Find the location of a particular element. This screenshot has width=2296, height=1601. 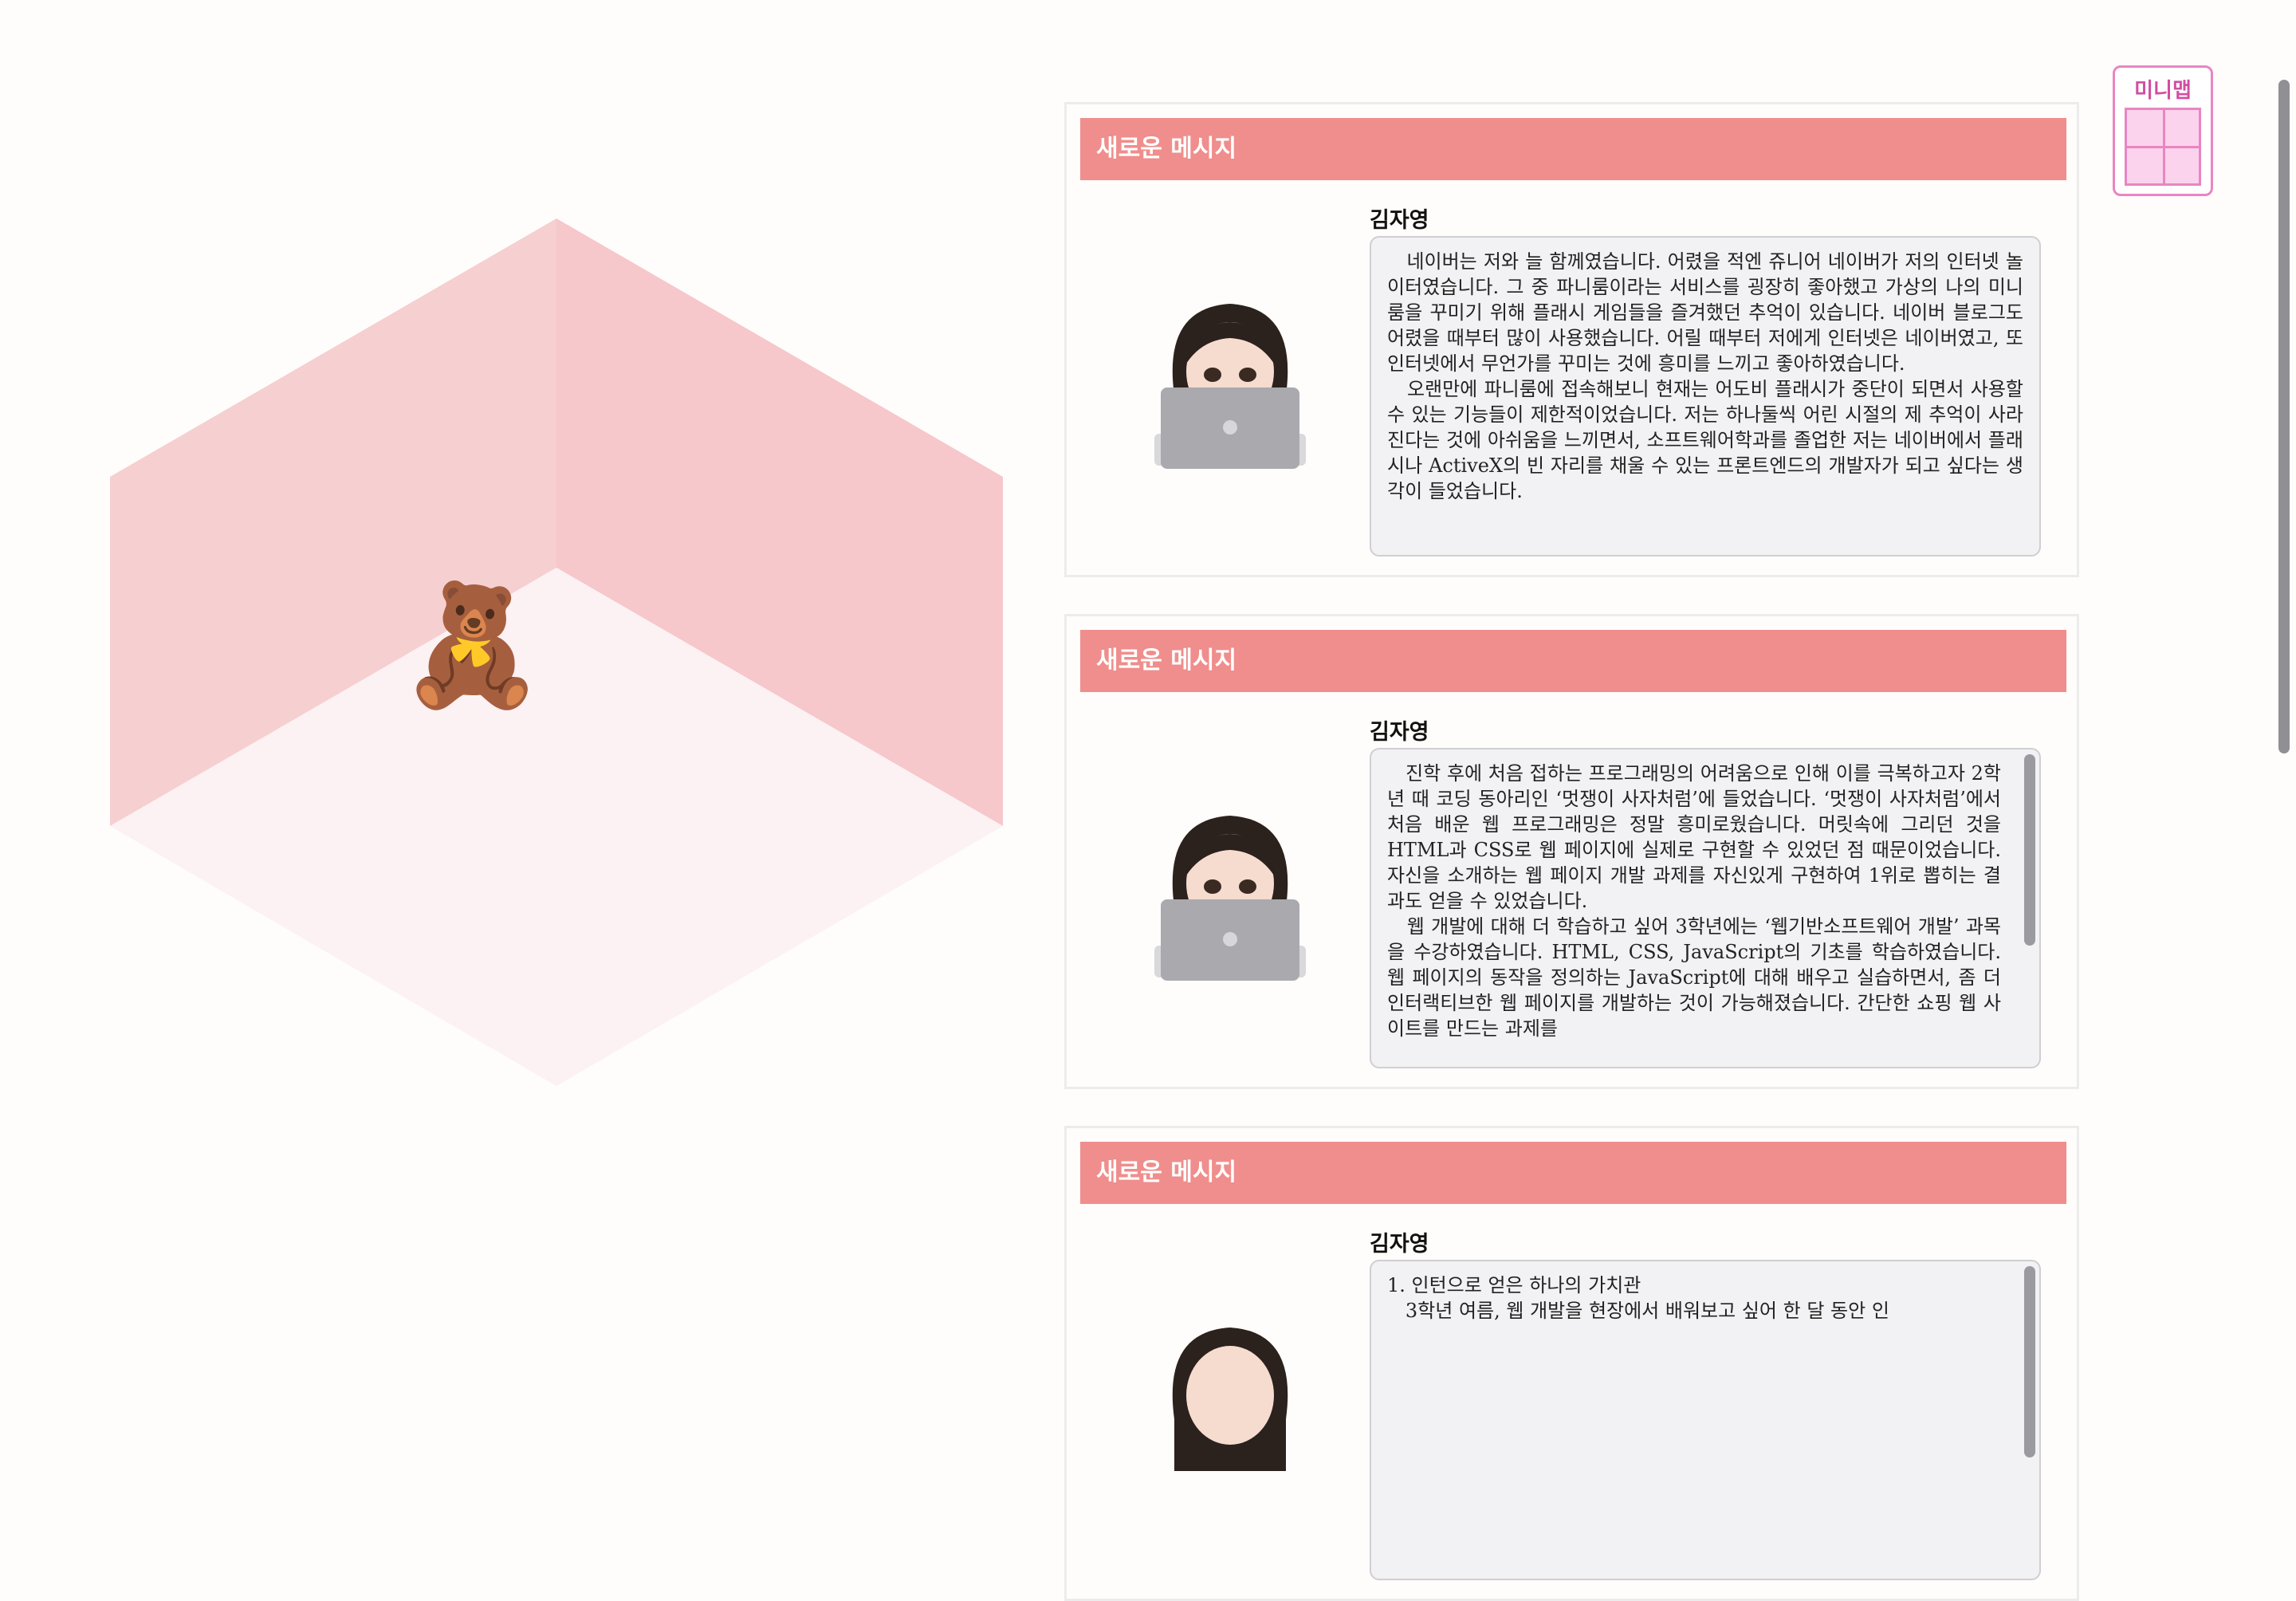

minimap-grid is located at coordinates (2163, 147).